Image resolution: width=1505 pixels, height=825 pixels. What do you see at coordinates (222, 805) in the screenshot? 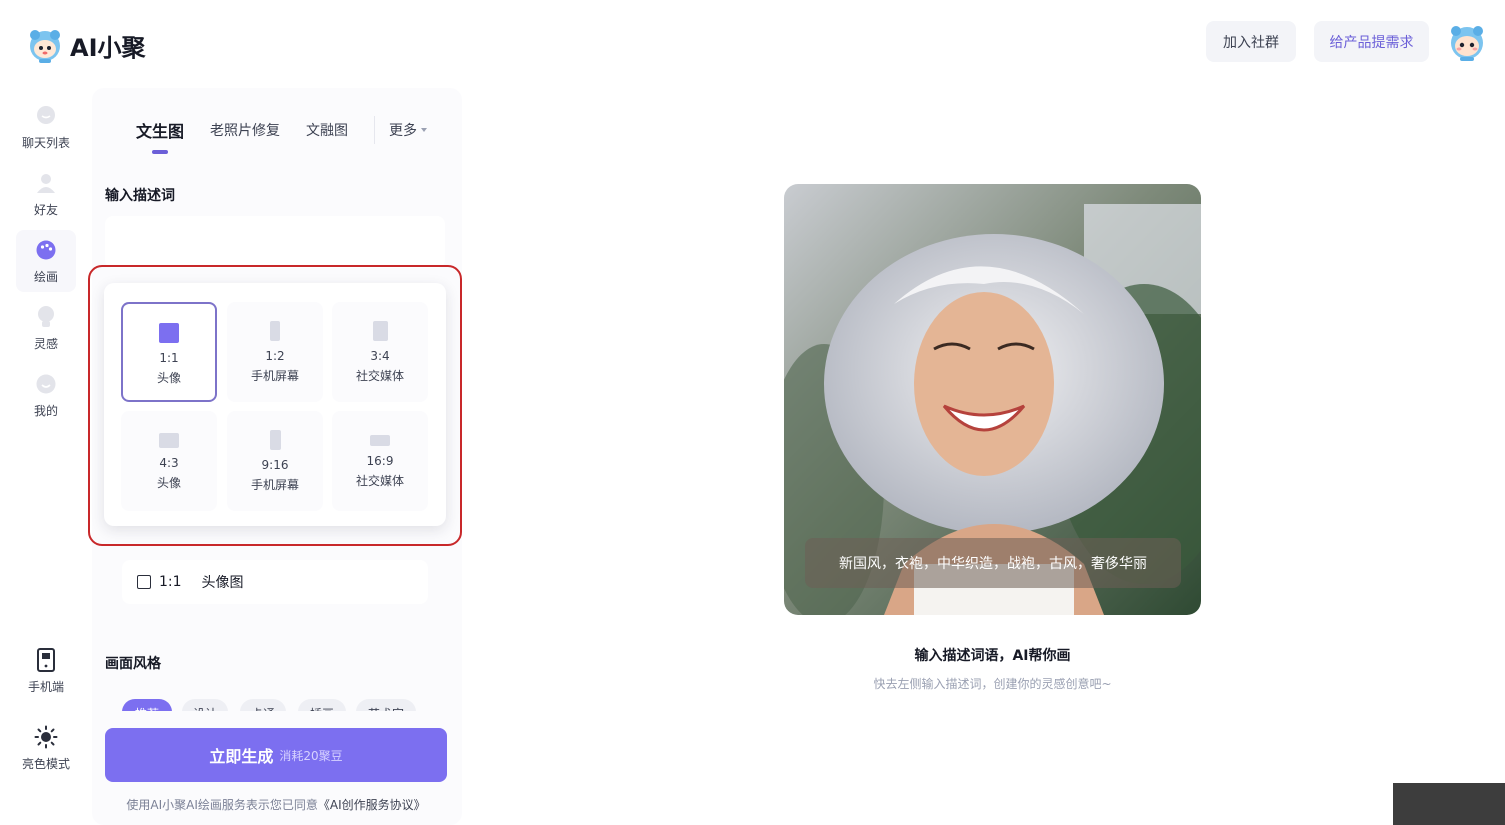
I see `agreement-prefix: 使用AI小聚AI绘画服务表示您已同意` at bounding box center [222, 805].